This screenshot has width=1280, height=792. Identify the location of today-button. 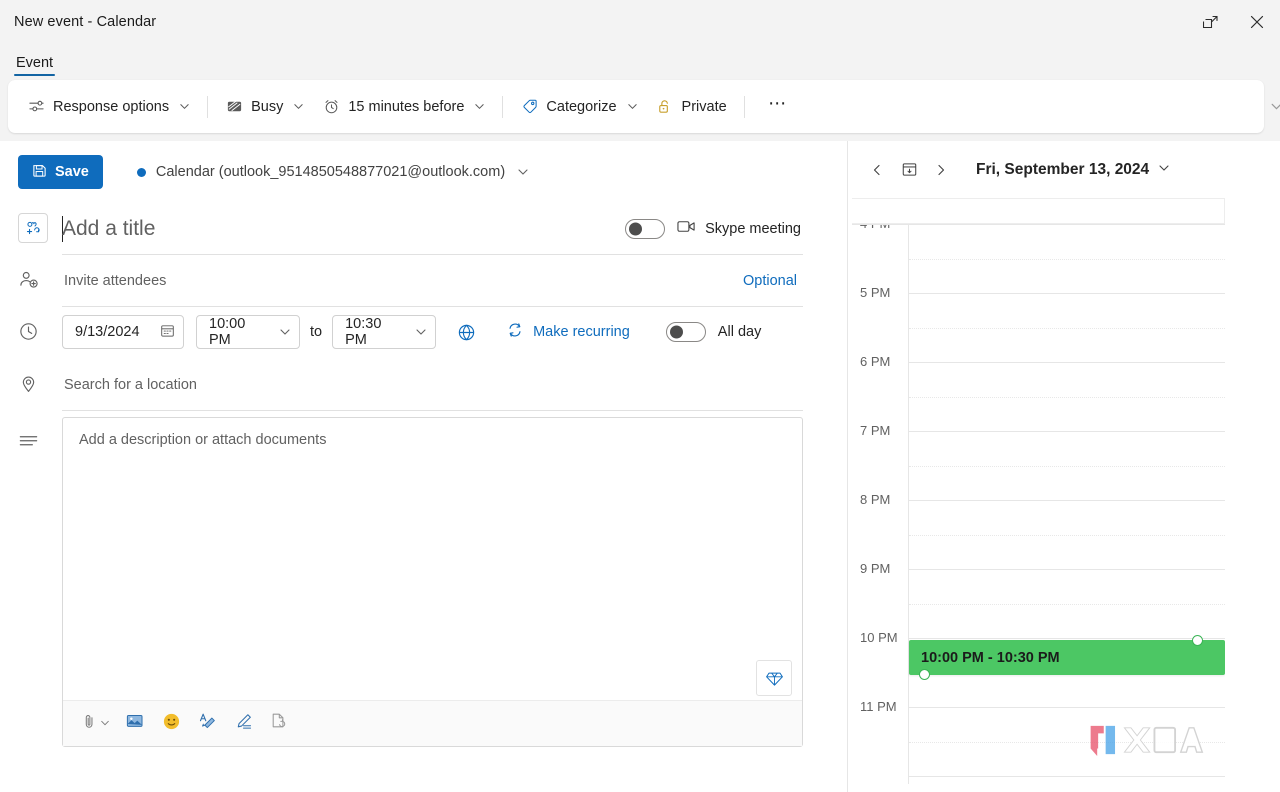
(909, 170).